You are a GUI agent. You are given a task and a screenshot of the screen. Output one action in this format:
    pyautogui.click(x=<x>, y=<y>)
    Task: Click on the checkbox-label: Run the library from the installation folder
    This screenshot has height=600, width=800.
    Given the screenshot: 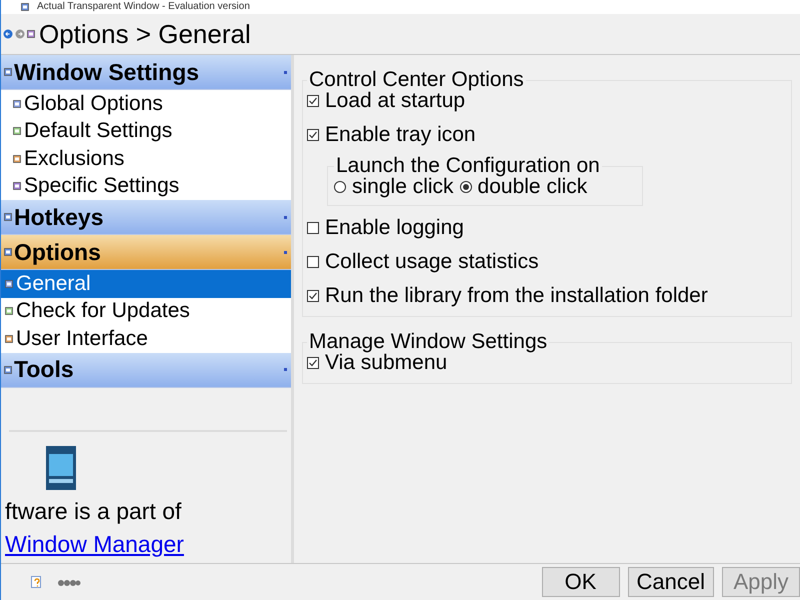 What is the action you would take?
    pyautogui.click(x=516, y=296)
    